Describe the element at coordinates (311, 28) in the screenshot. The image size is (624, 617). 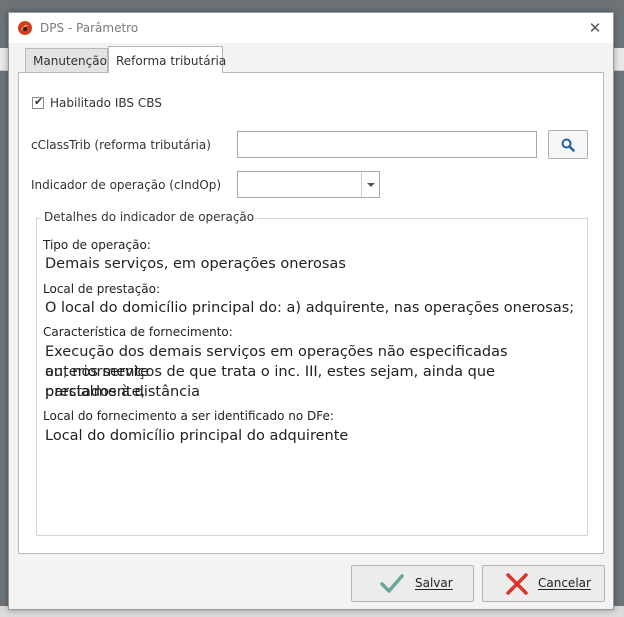
I see `title-bar: DPS - Parâmetro ✕` at that location.